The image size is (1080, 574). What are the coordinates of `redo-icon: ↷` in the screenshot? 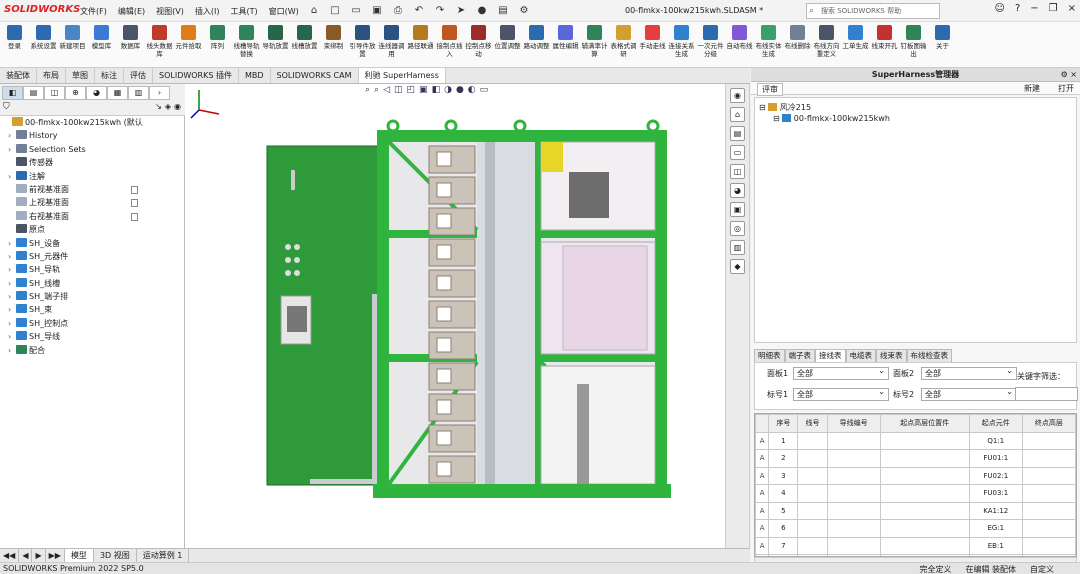 It's located at (440, 11).